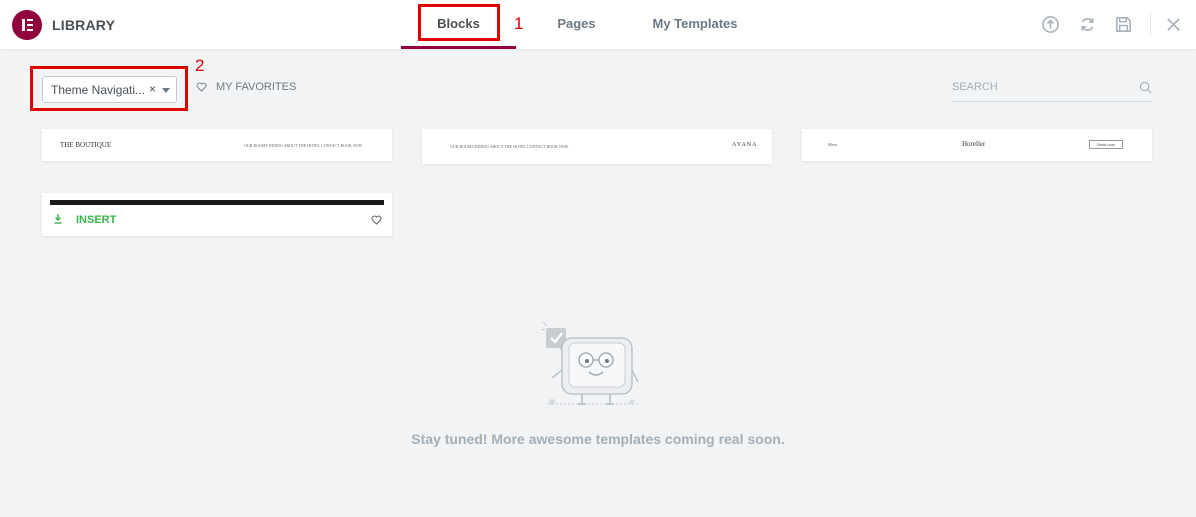 Image resolution: width=1196 pixels, height=517 pixels. Describe the element at coordinates (1123, 24) in the screenshot. I see `save-icon` at that location.